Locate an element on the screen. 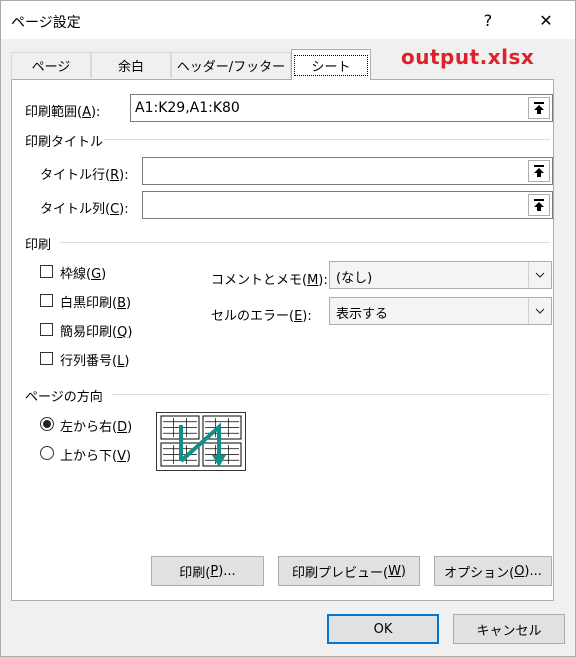 The width and height of the screenshot is (576, 657). draft-quality-checkbox is located at coordinates (46, 329).